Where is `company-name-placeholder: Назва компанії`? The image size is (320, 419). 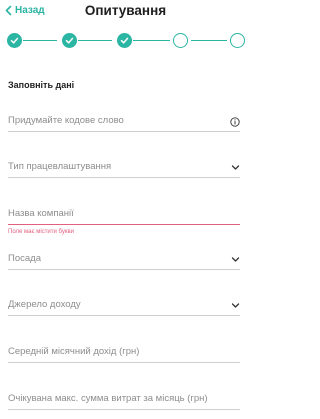
company-name-placeholder: Назва компанії is located at coordinates (41, 213).